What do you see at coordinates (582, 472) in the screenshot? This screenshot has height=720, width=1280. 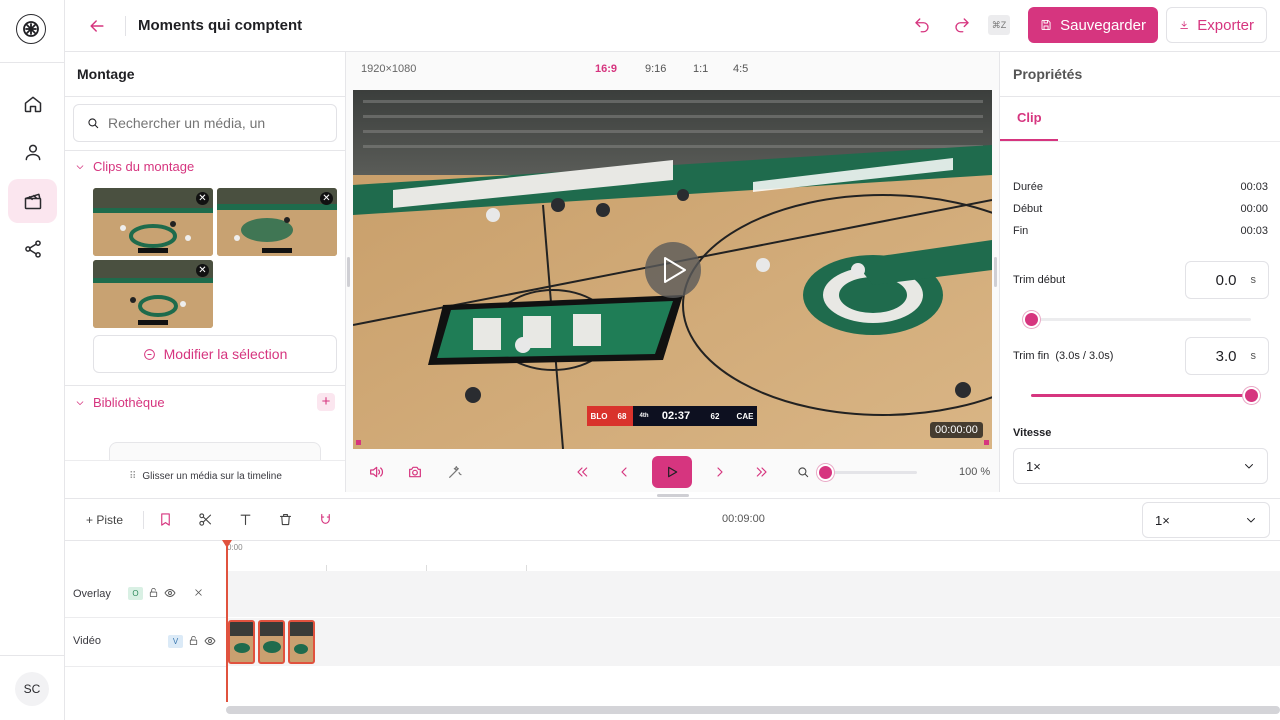 I see `skip-start-button` at bounding box center [582, 472].